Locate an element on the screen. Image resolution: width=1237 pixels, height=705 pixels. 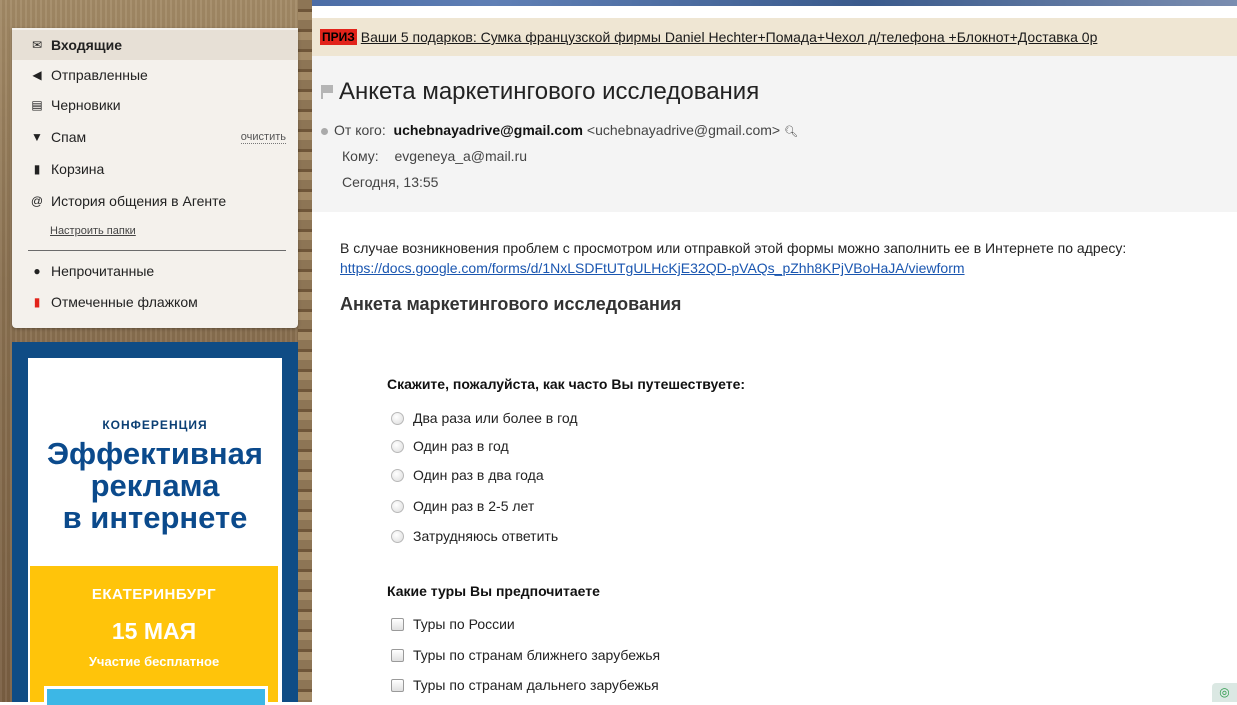
to-address: evgeneya_a@mail.ru is located at coordinates (461, 156).